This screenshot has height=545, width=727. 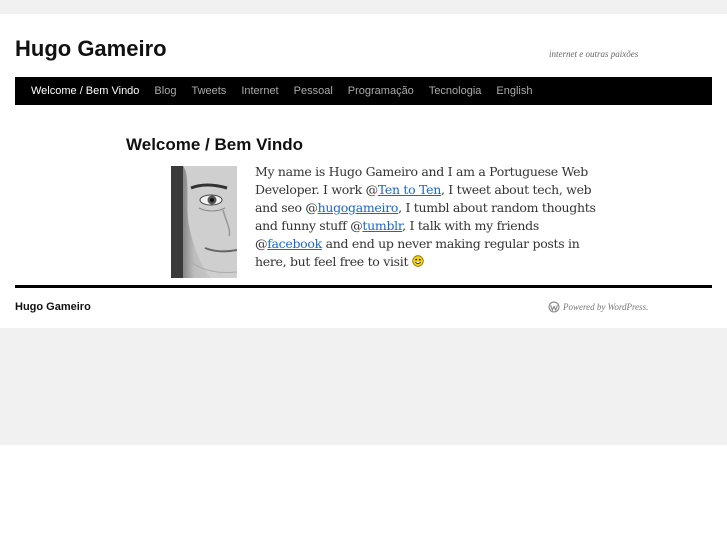 I want to click on site-title: Hugo Gameiro, so click(x=91, y=49).